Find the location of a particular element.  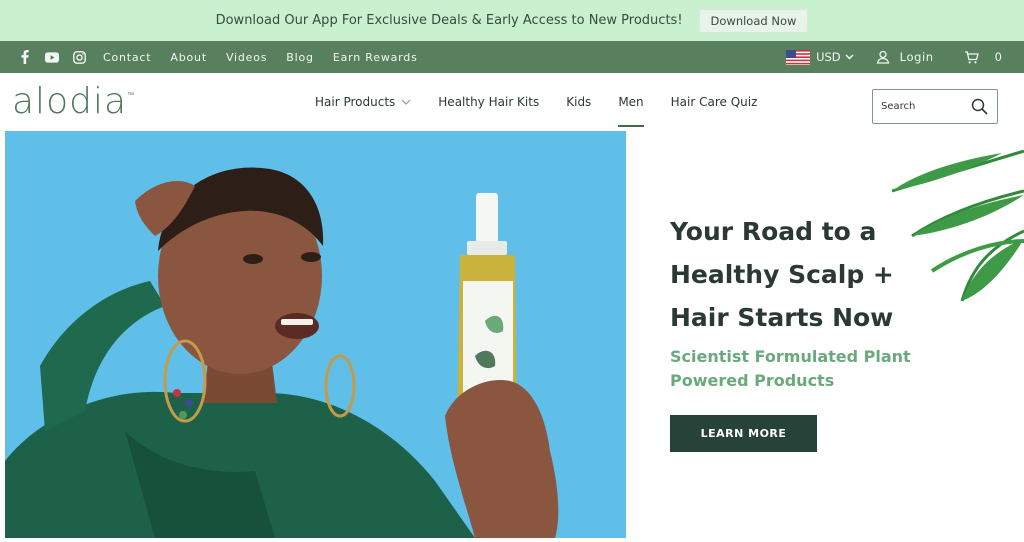

logo-text: alodia is located at coordinates (70, 101).